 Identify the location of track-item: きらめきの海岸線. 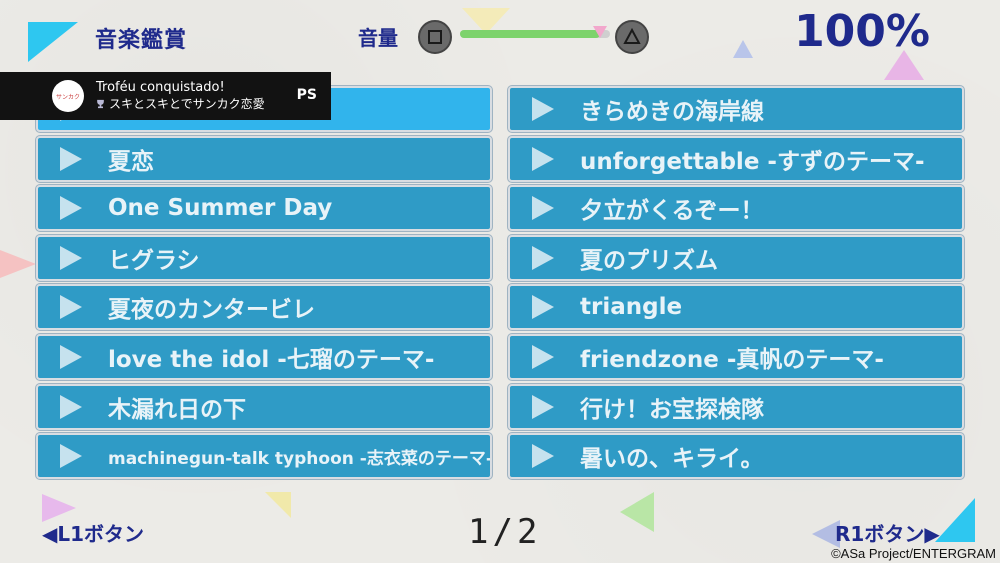
(736, 109).